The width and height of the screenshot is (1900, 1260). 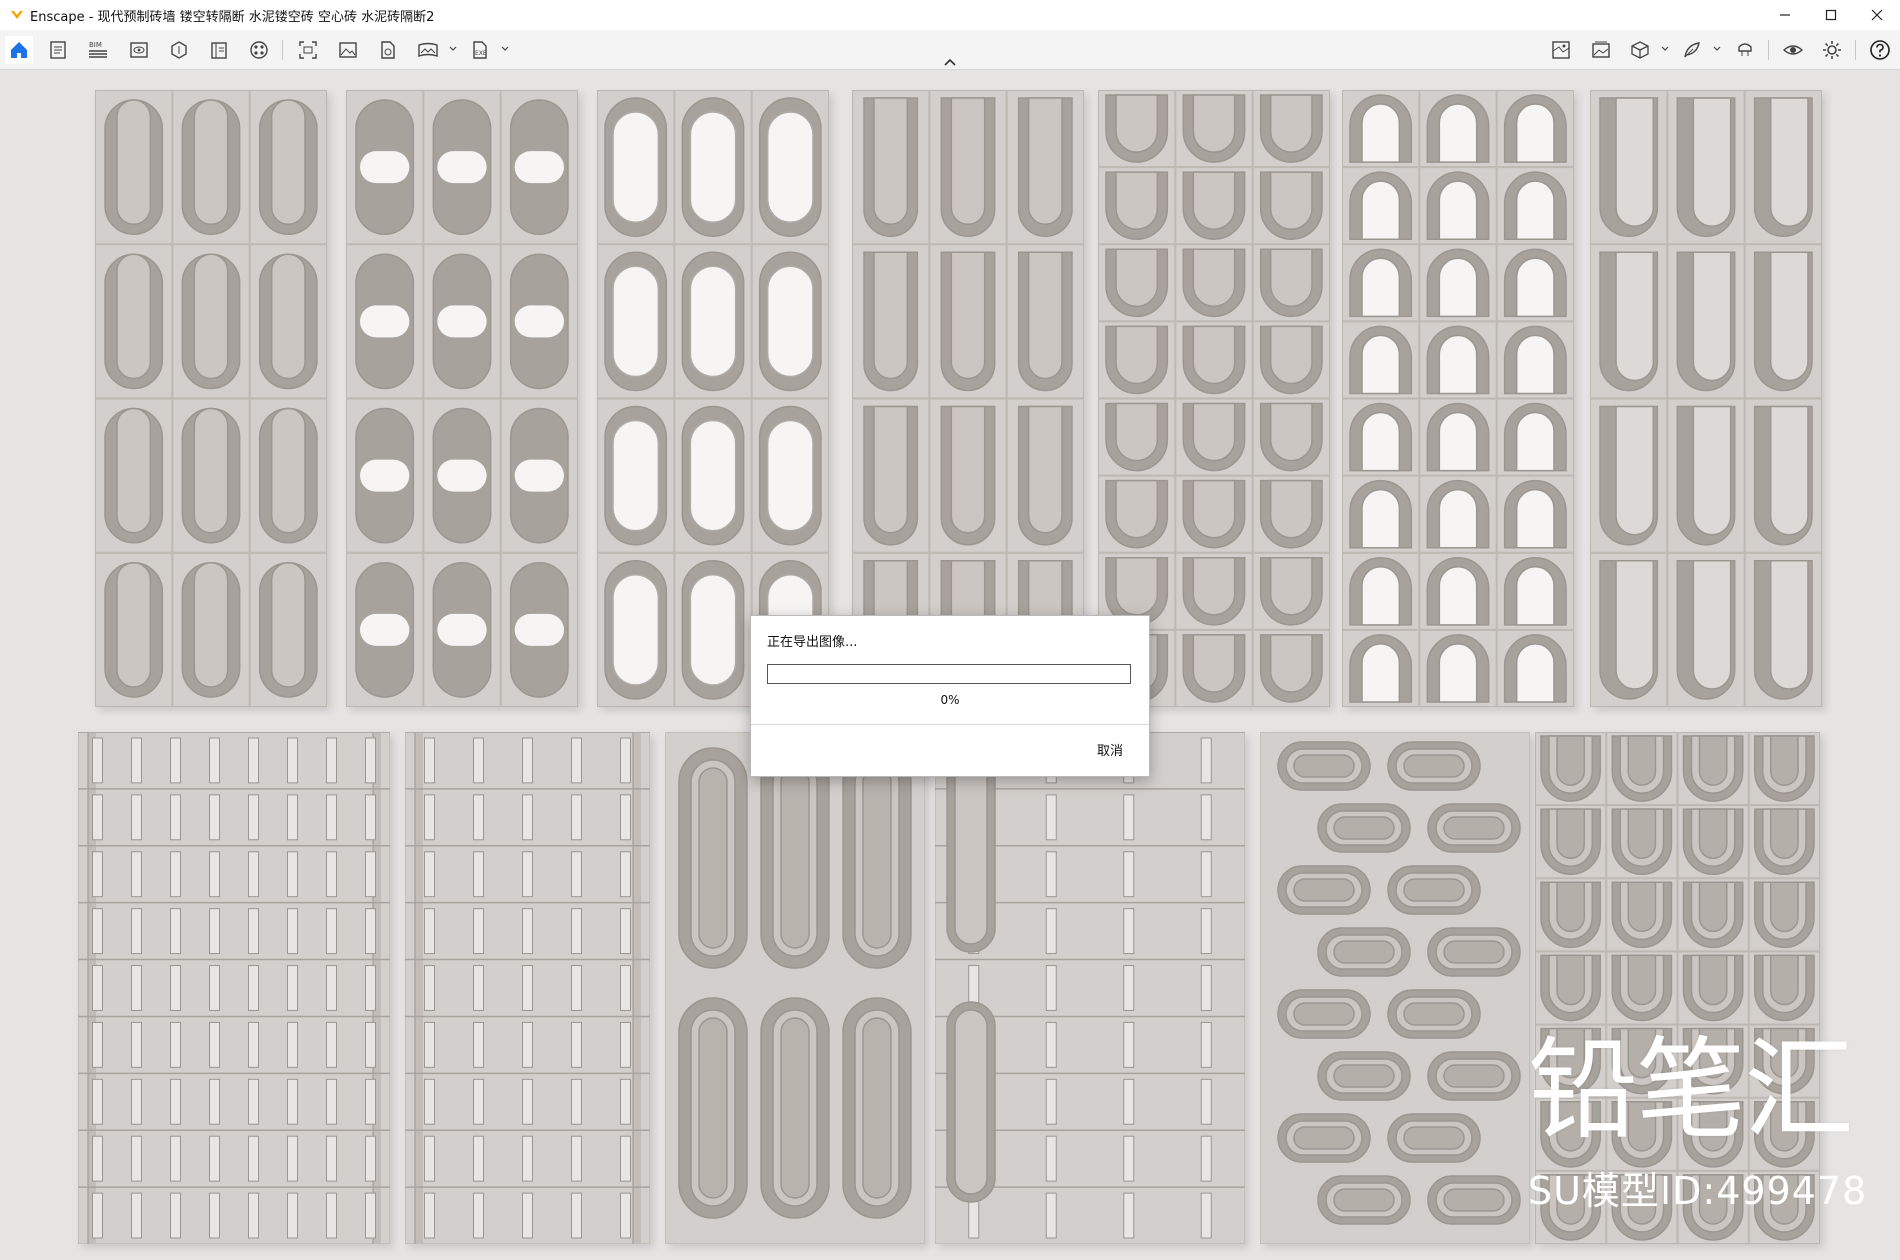 I want to click on book-icon, so click(x=219, y=50).